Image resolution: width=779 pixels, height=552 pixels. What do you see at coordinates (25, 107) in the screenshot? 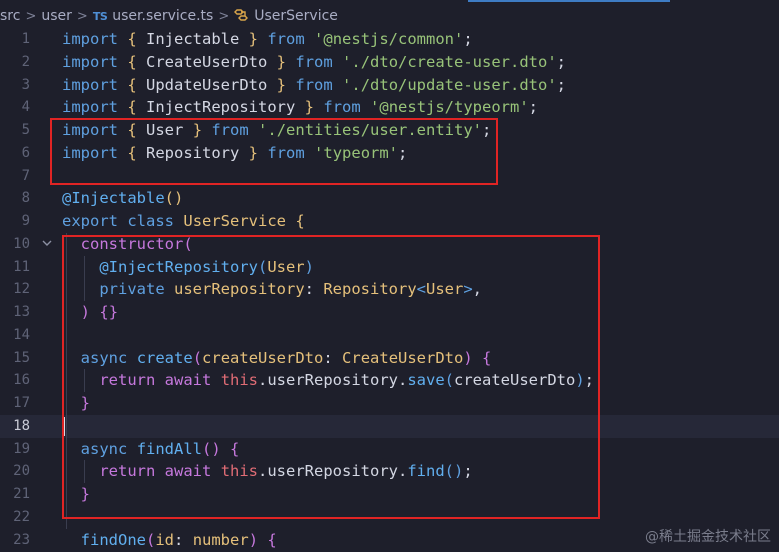
I see `line-number: 4` at bounding box center [25, 107].